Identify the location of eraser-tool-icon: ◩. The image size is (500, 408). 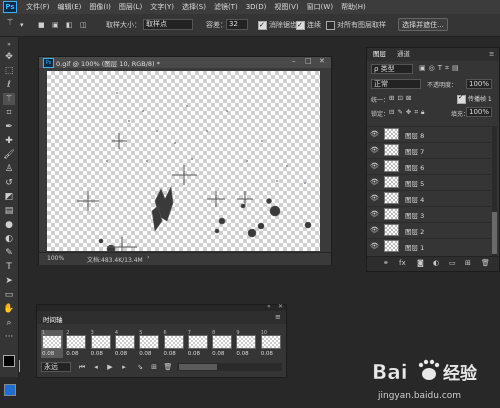
(9, 197).